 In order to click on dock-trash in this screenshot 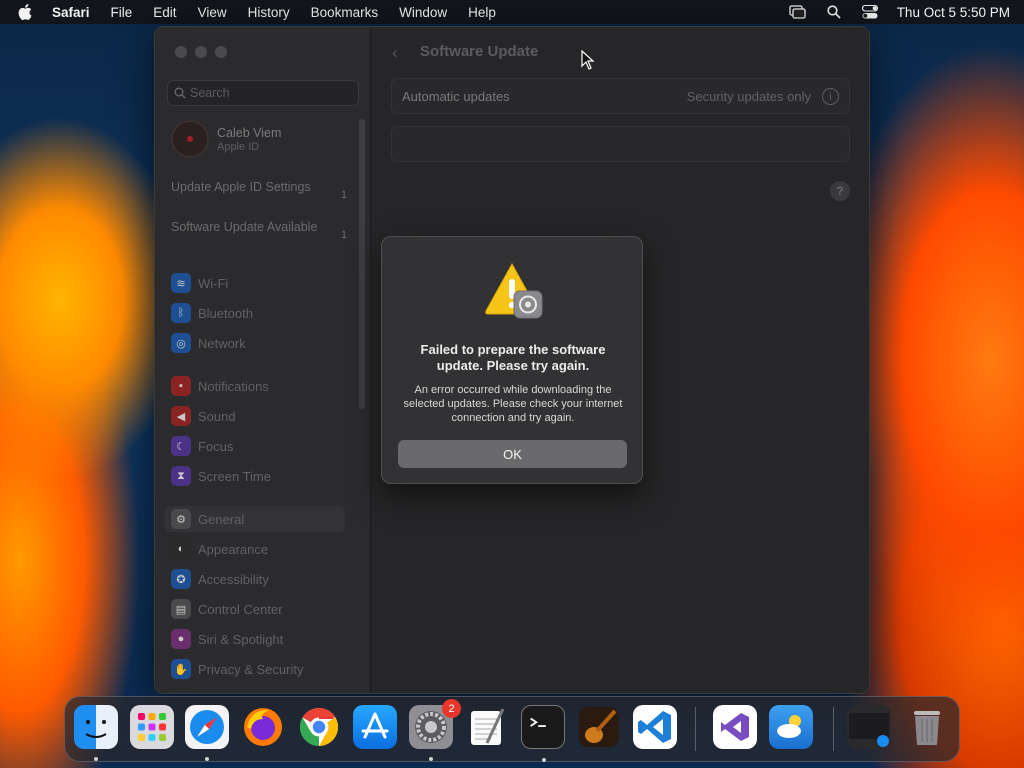, I will do `click(927, 727)`.